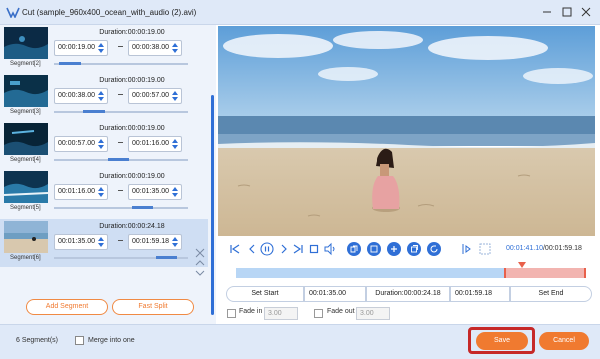 This screenshot has width=600, height=359. I want to click on reset-icon, so click(434, 249).